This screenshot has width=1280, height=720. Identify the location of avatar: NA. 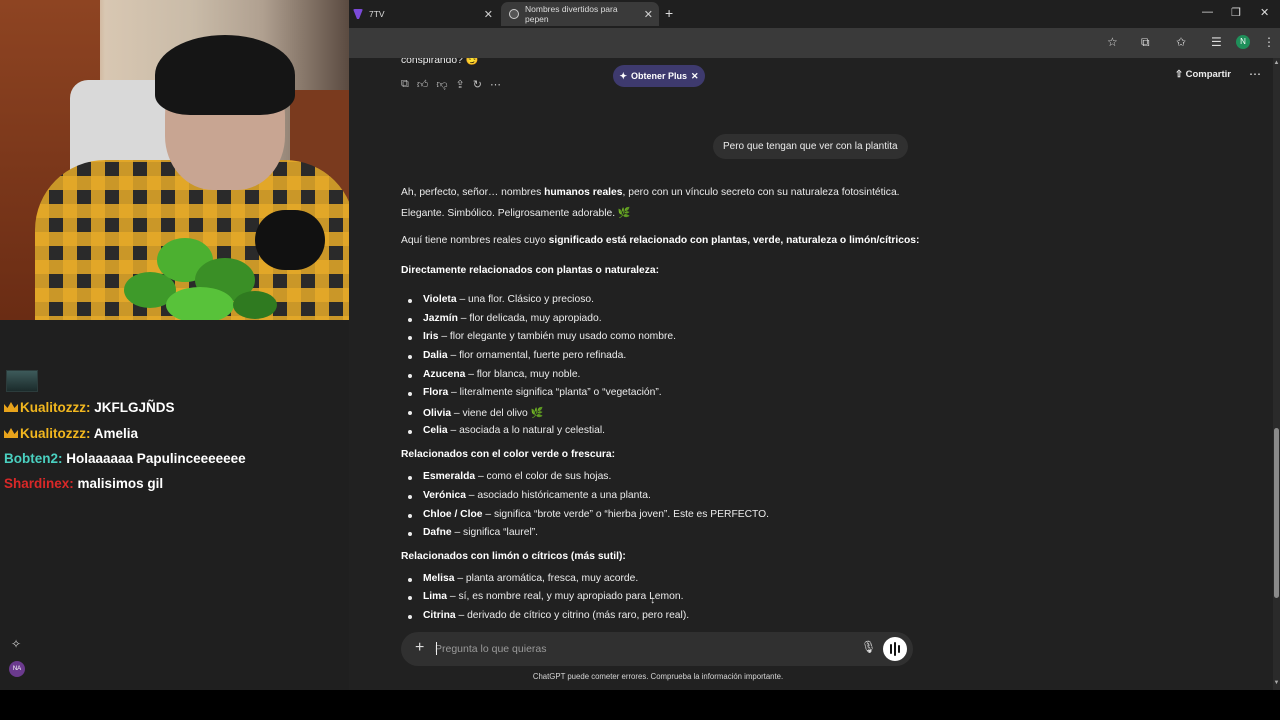
(17, 669).